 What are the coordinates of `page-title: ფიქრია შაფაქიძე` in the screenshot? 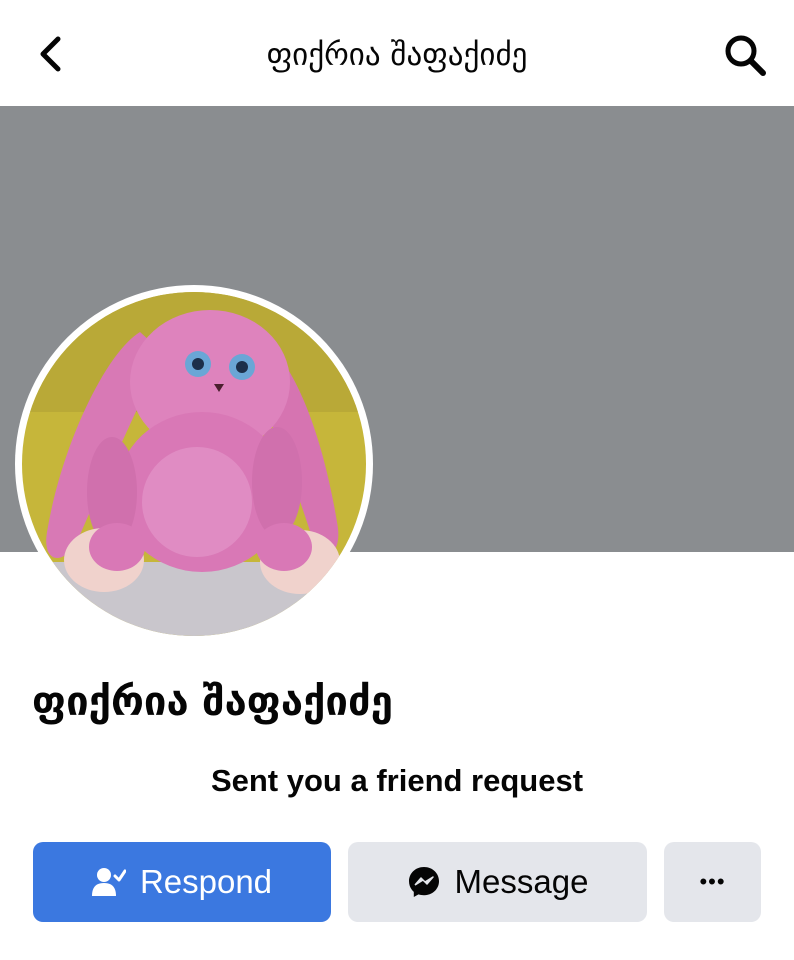 It's located at (397, 55).